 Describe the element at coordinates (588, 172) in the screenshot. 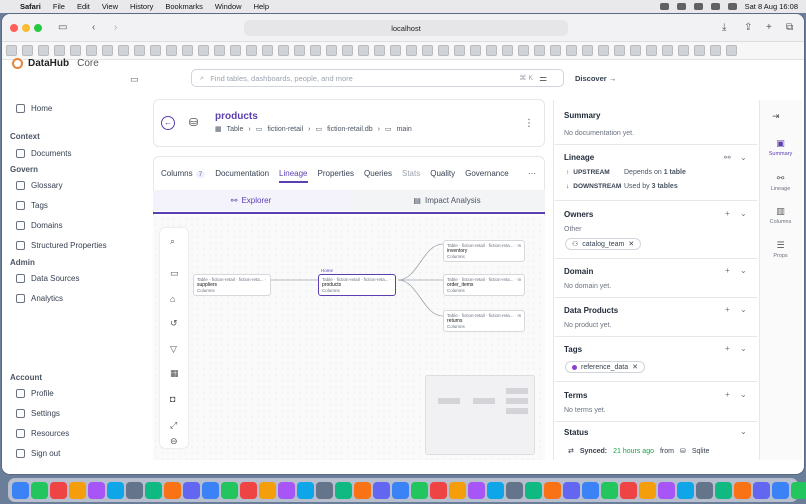

I see `upstream-row: ↑ UPSTREAM` at that location.